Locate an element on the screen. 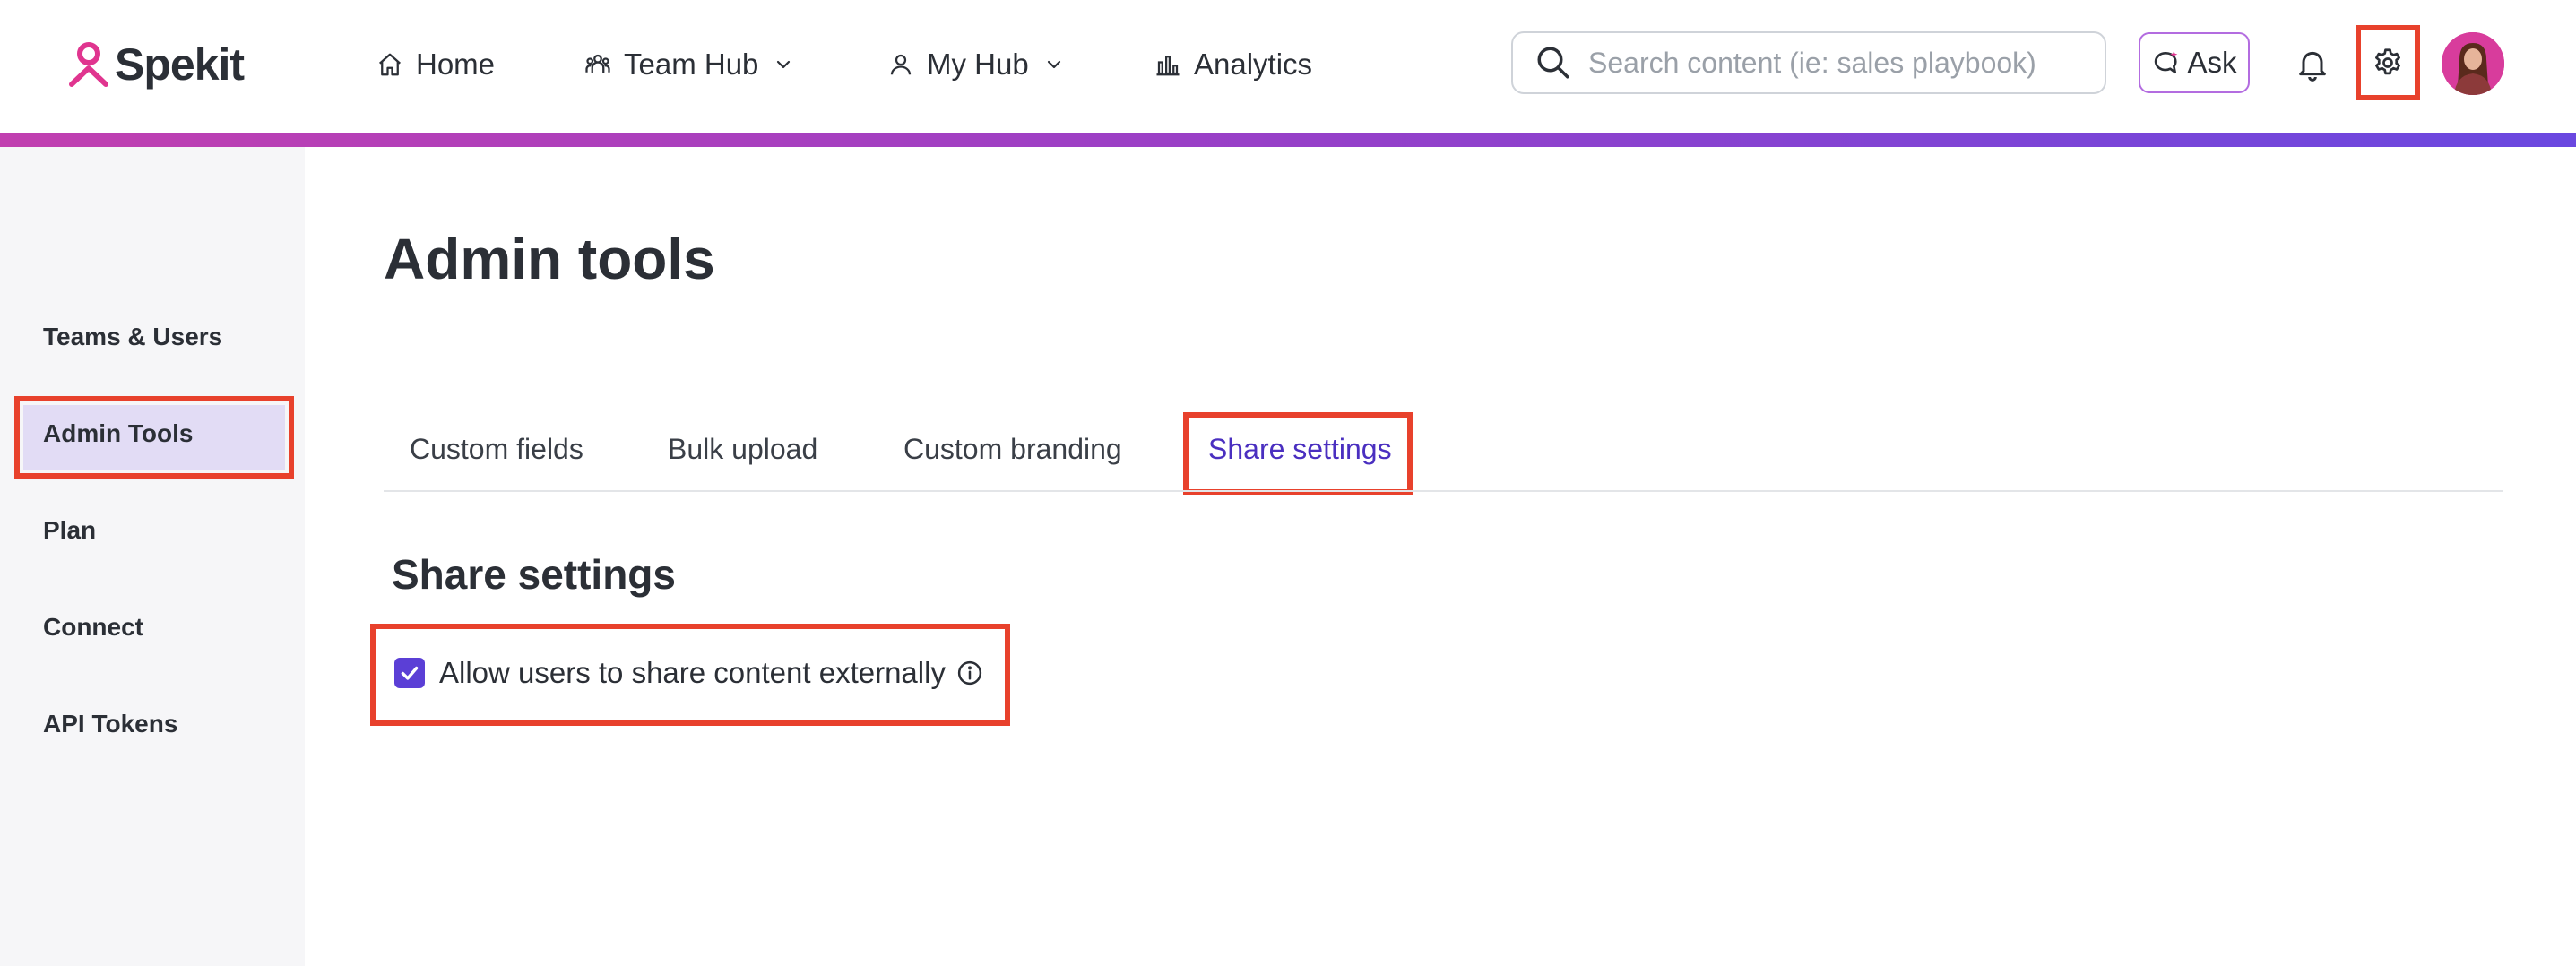  nav-team-hub-label: Team Hub is located at coordinates (691, 64).